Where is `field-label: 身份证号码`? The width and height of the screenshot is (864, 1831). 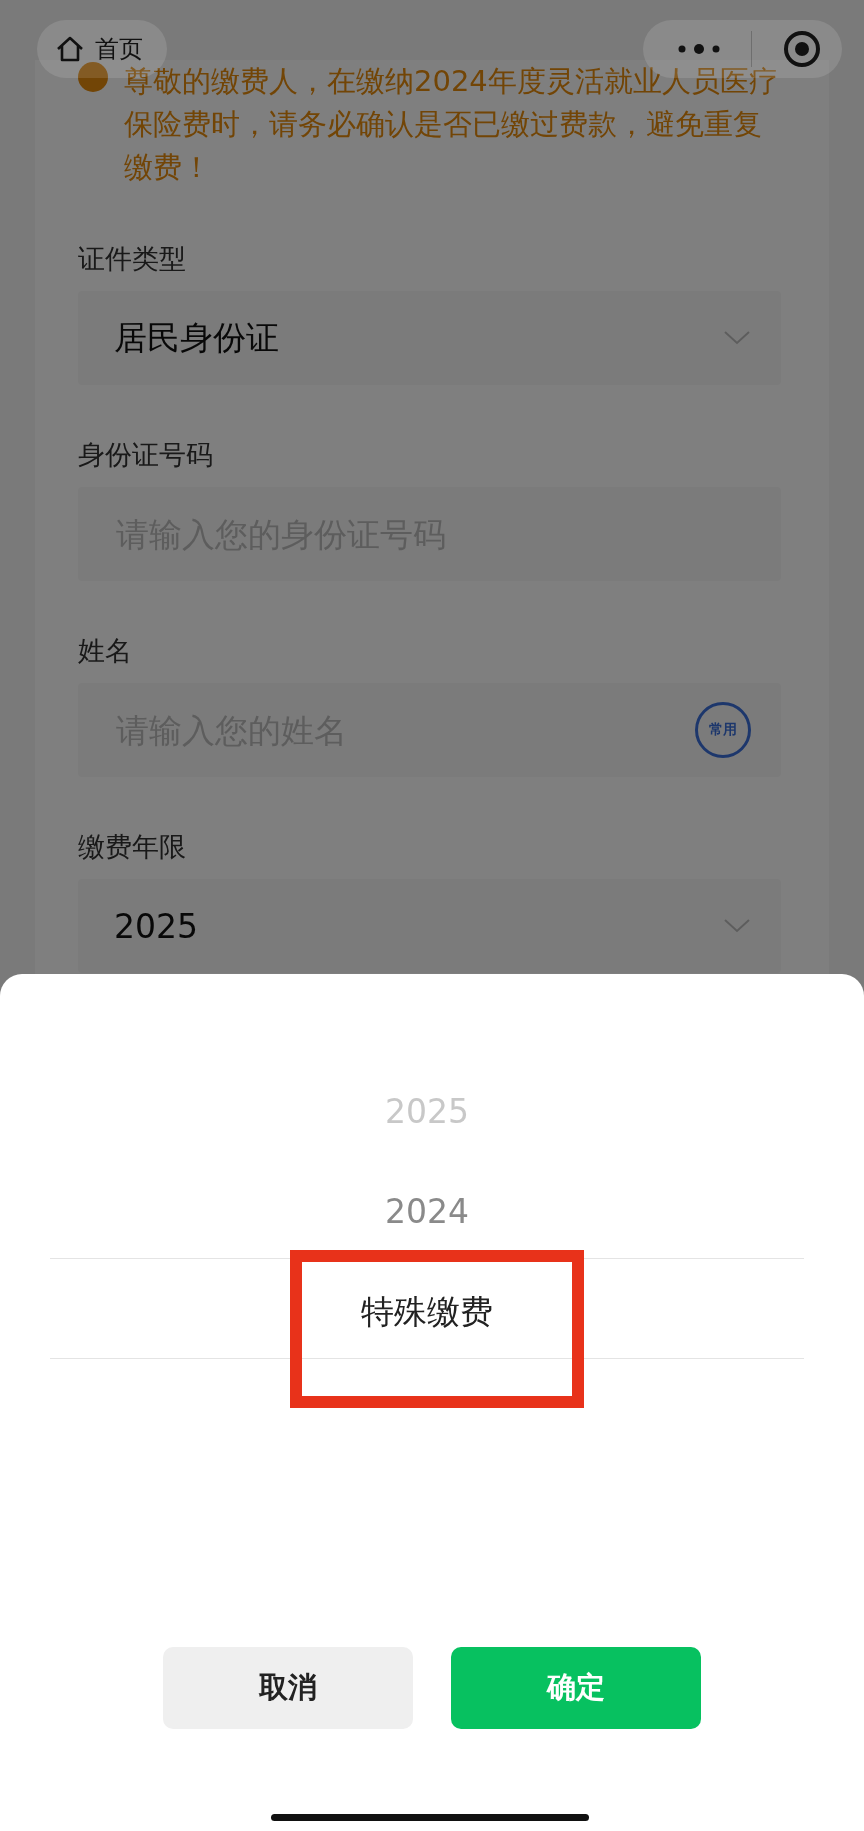
field-label: 身份证号码 is located at coordinates (146, 455).